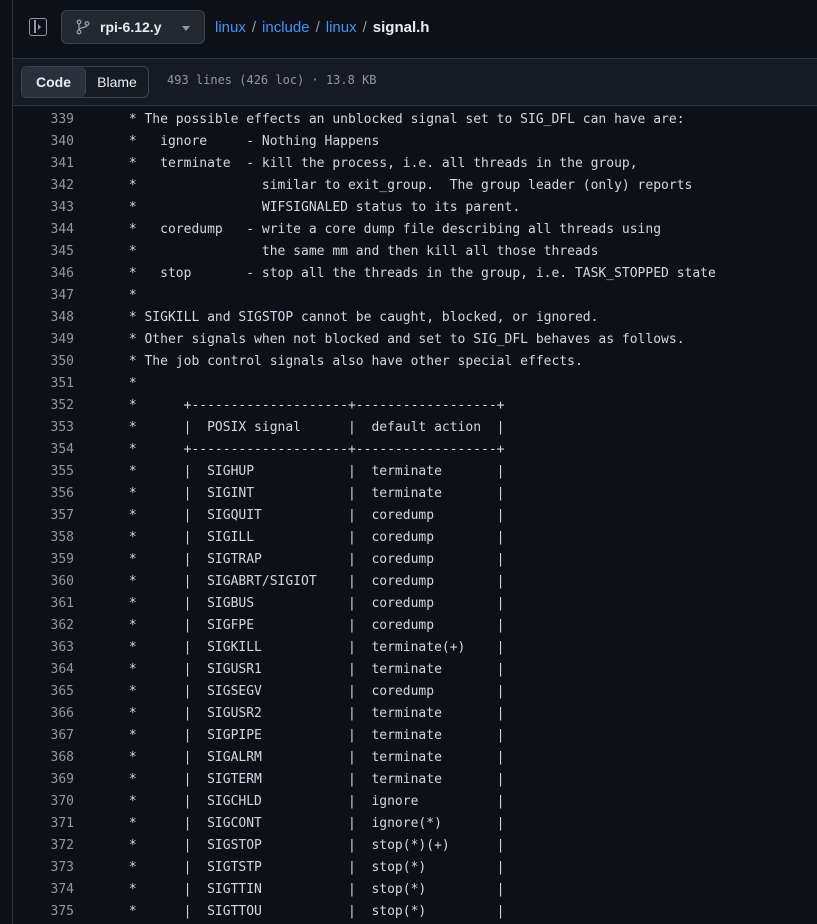 The image size is (817, 924). Describe the element at coordinates (313, 515) in the screenshot. I see `code-text: * | SIGQUIT | coredump |` at that location.